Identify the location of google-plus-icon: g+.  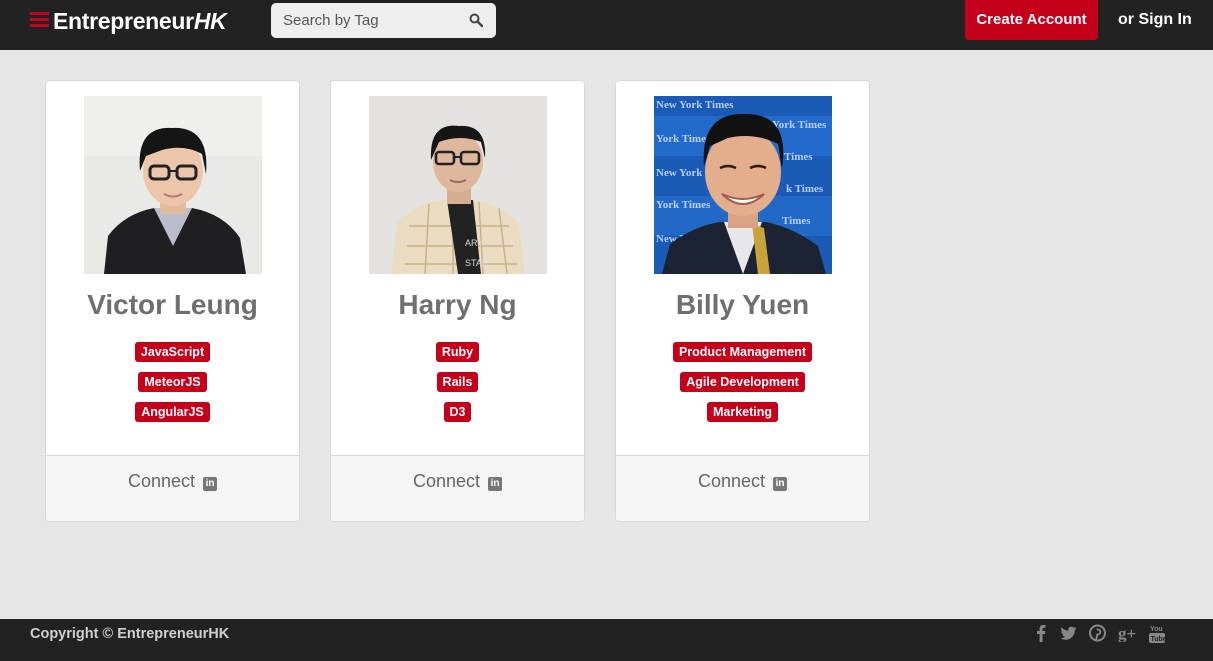
(1128, 633).